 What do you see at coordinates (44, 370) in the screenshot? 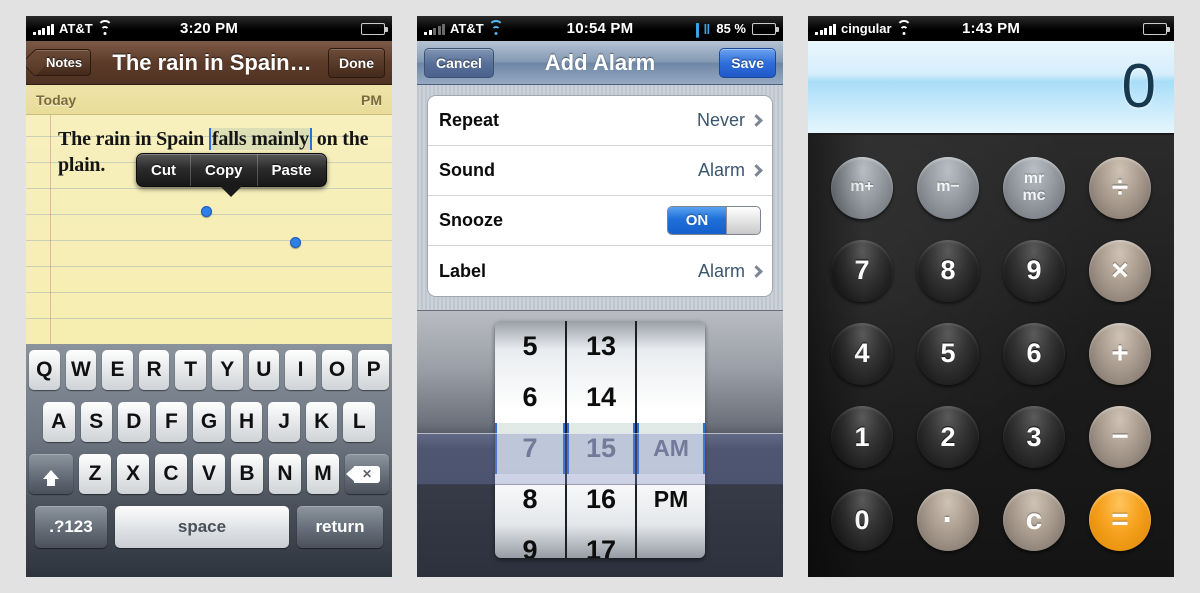
I see `key-q: Q` at bounding box center [44, 370].